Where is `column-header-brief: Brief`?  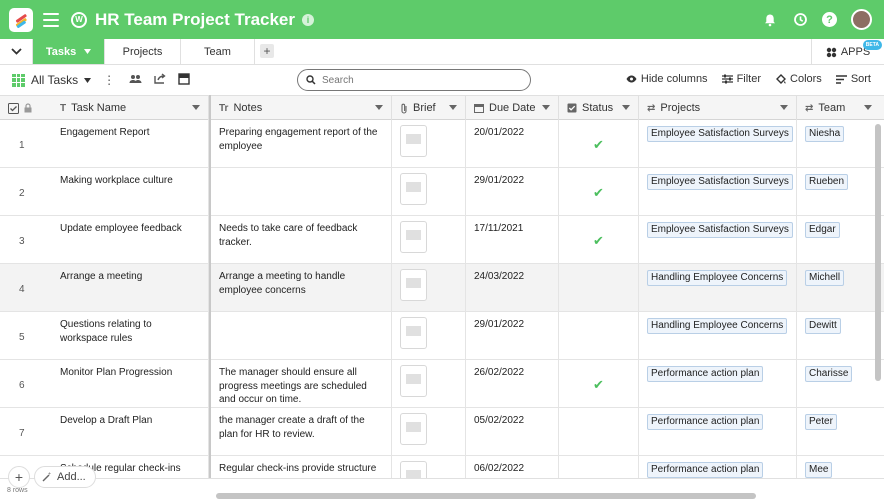 column-header-brief: Brief is located at coordinates (429, 108).